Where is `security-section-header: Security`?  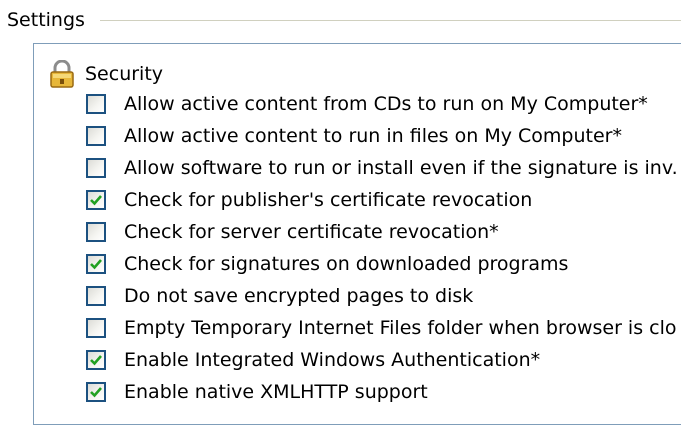 security-section-header: Security is located at coordinates (105, 73).